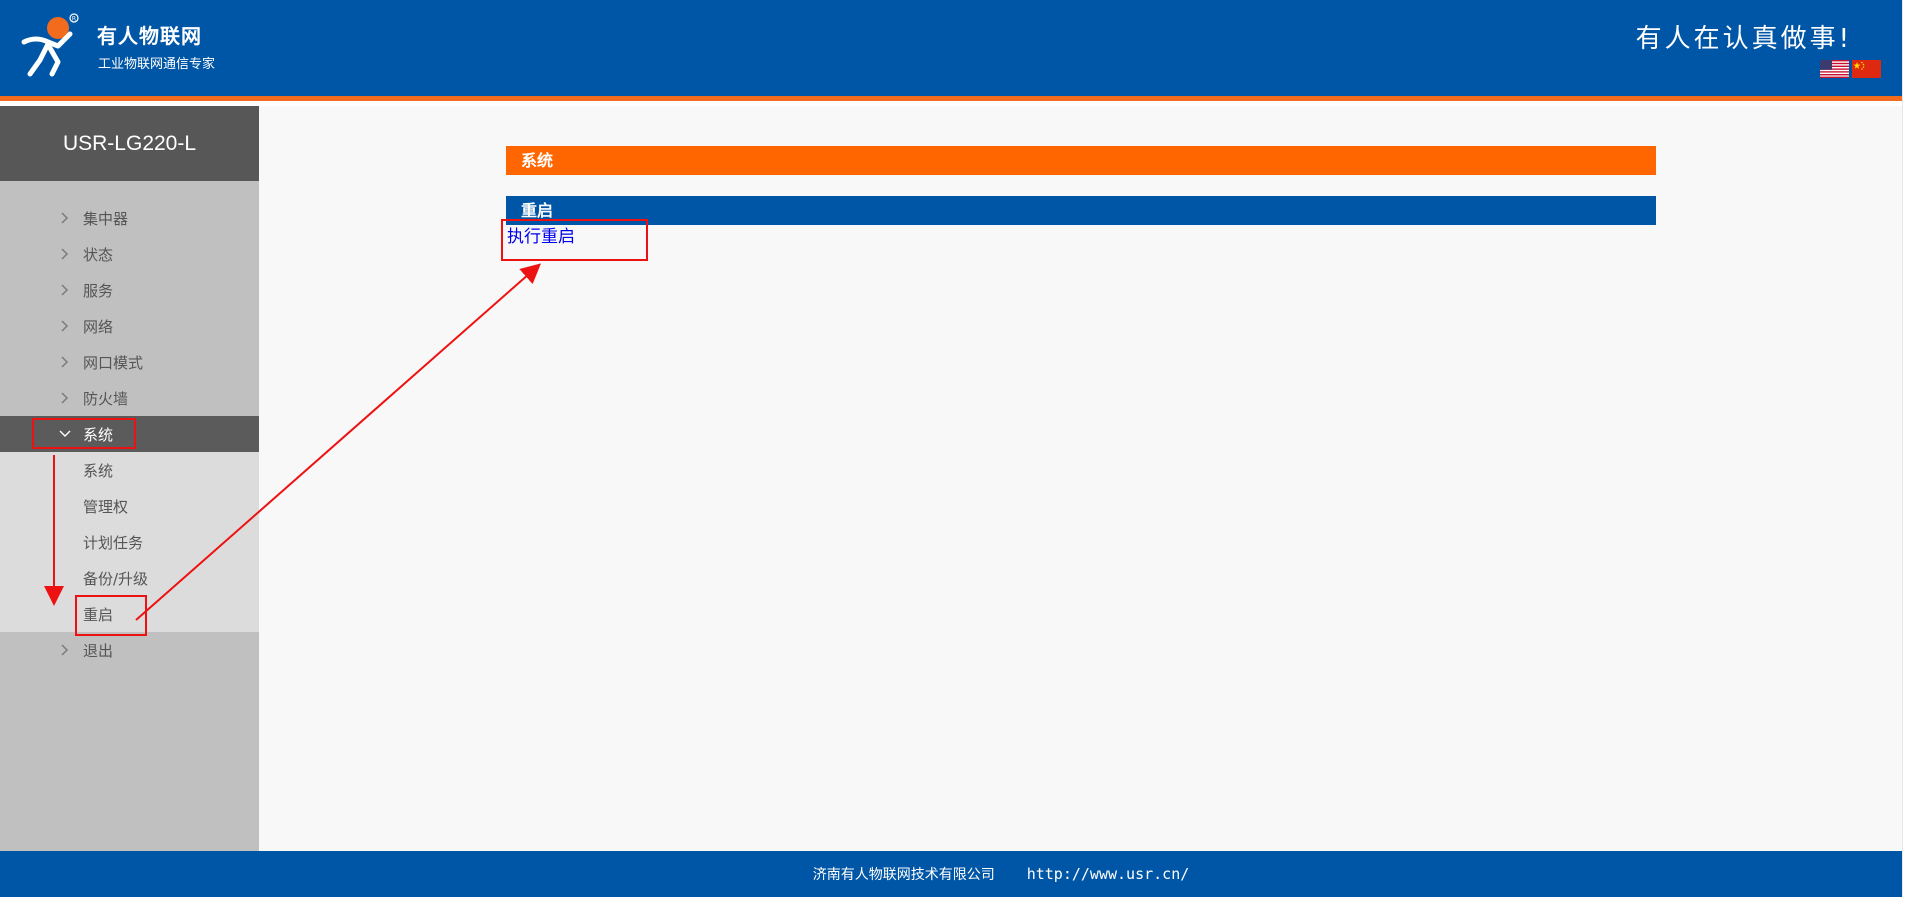  Describe the element at coordinates (129, 218) in the screenshot. I see `sidebar-item-concentrator: 集中器` at that location.